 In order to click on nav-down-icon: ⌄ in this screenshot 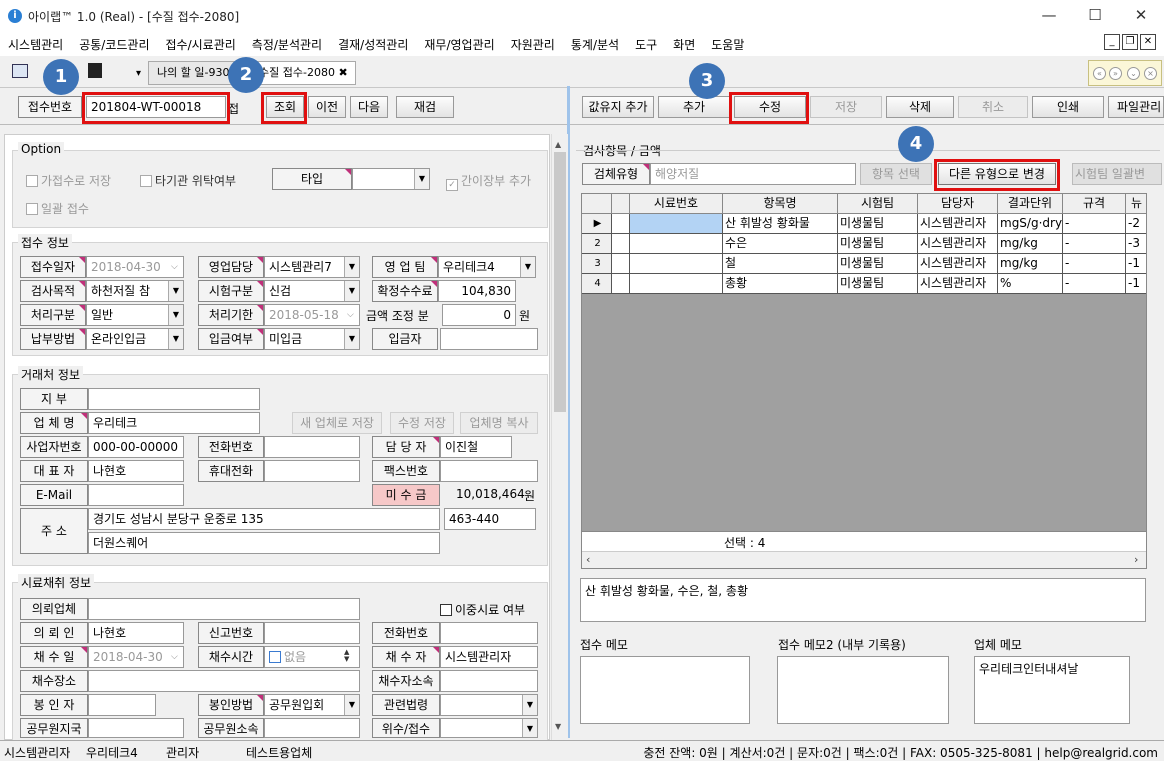, I will do `click(1133, 73)`.